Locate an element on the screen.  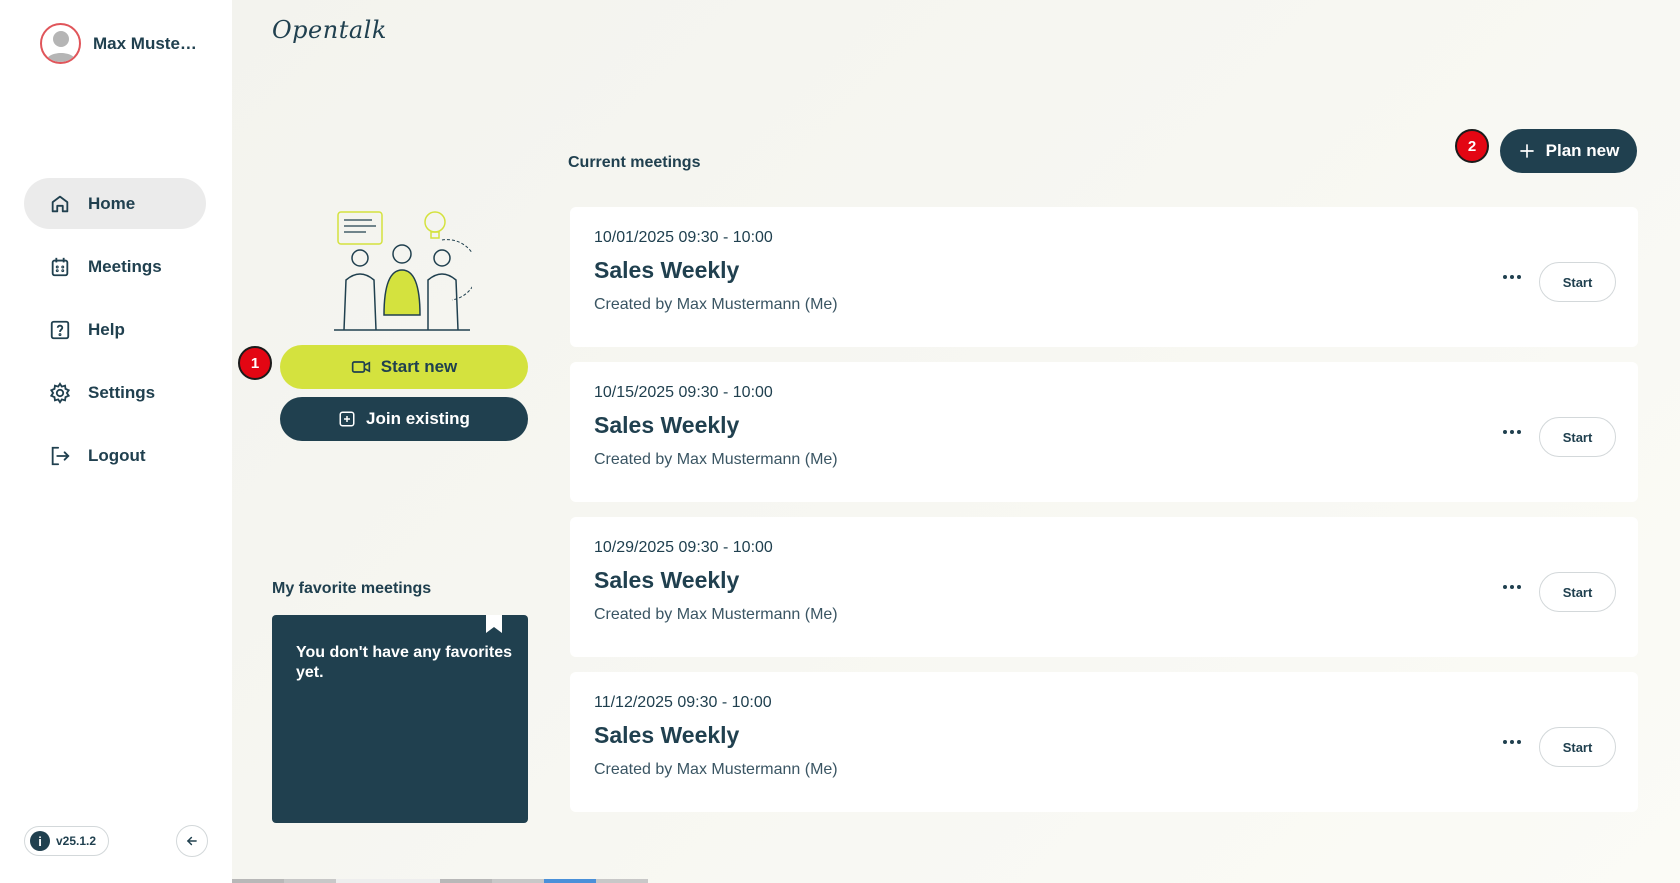
calendar-icon is located at coordinates (60, 267).